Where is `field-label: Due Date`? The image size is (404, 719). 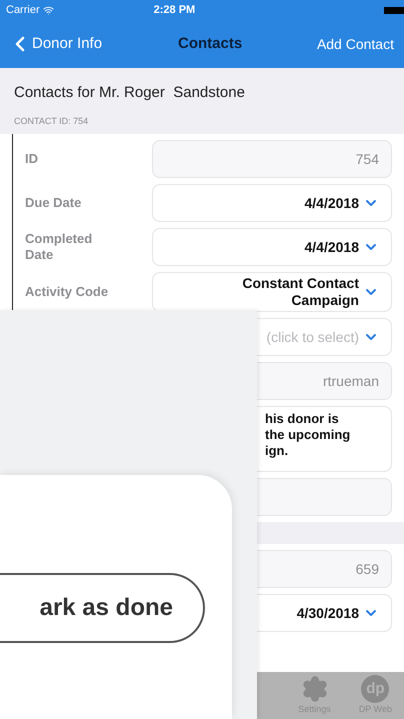
field-label: Due Date is located at coordinates (53, 203).